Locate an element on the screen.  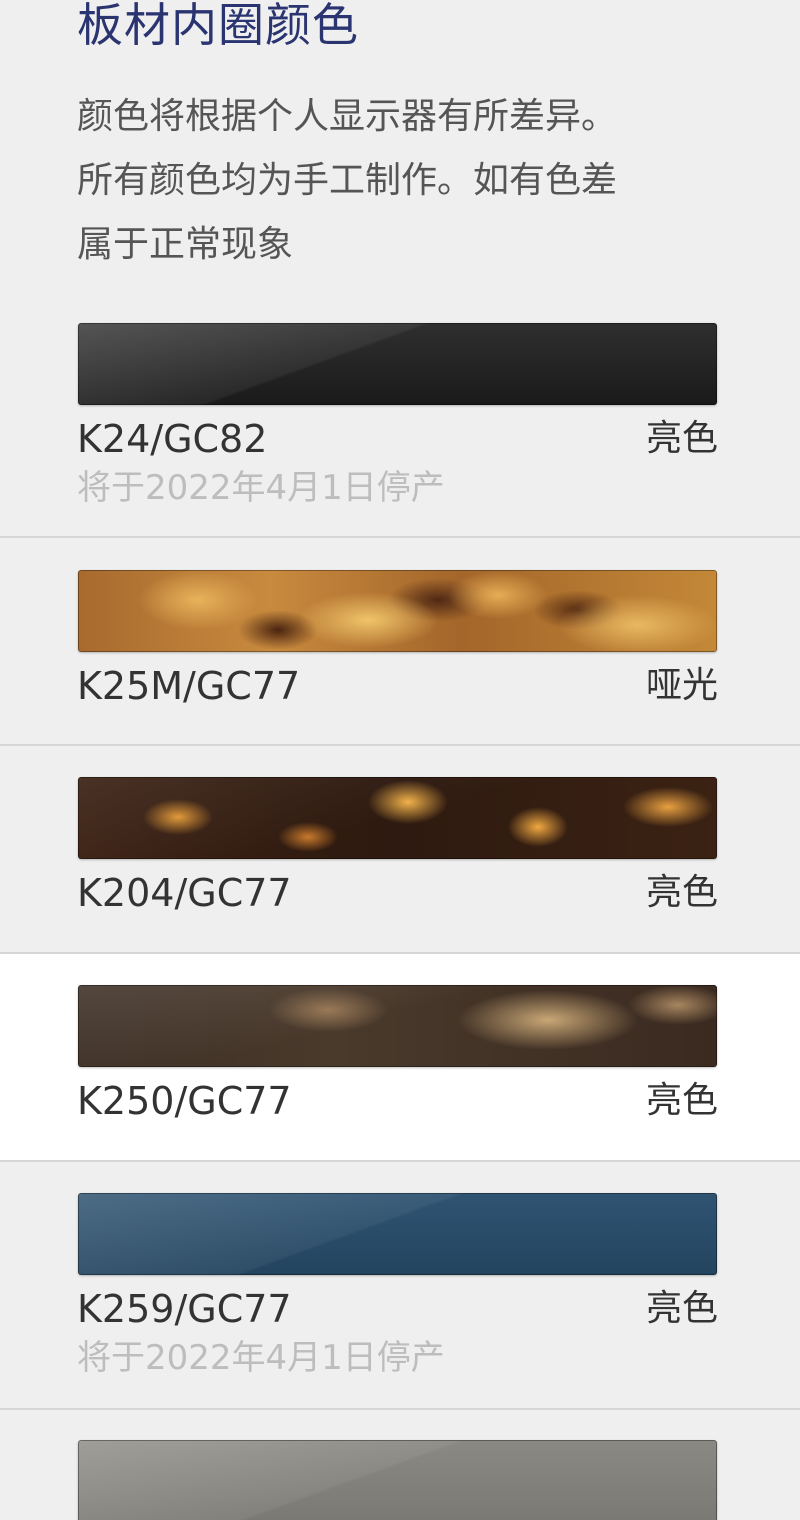
color-code: K24/GC82 is located at coordinates (172, 439).